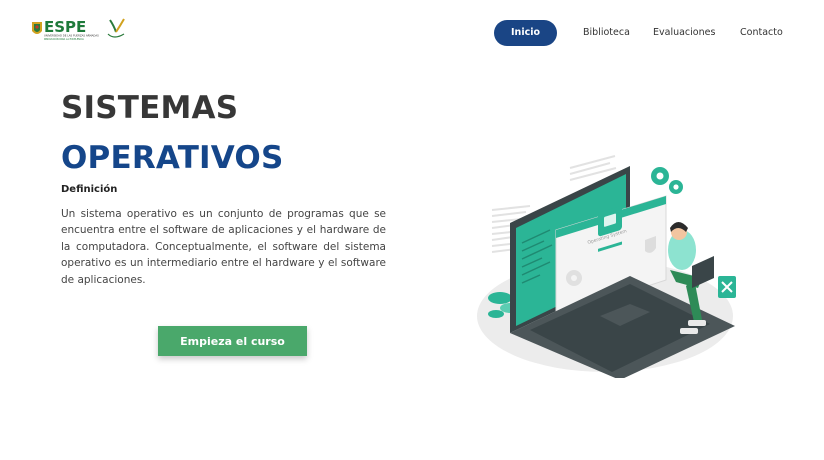 The height and width of the screenshot is (460, 824). I want to click on logo-tagline: UNIVERSIDAD DE LAS FUERZAS ARMADAS, so click(71, 36).